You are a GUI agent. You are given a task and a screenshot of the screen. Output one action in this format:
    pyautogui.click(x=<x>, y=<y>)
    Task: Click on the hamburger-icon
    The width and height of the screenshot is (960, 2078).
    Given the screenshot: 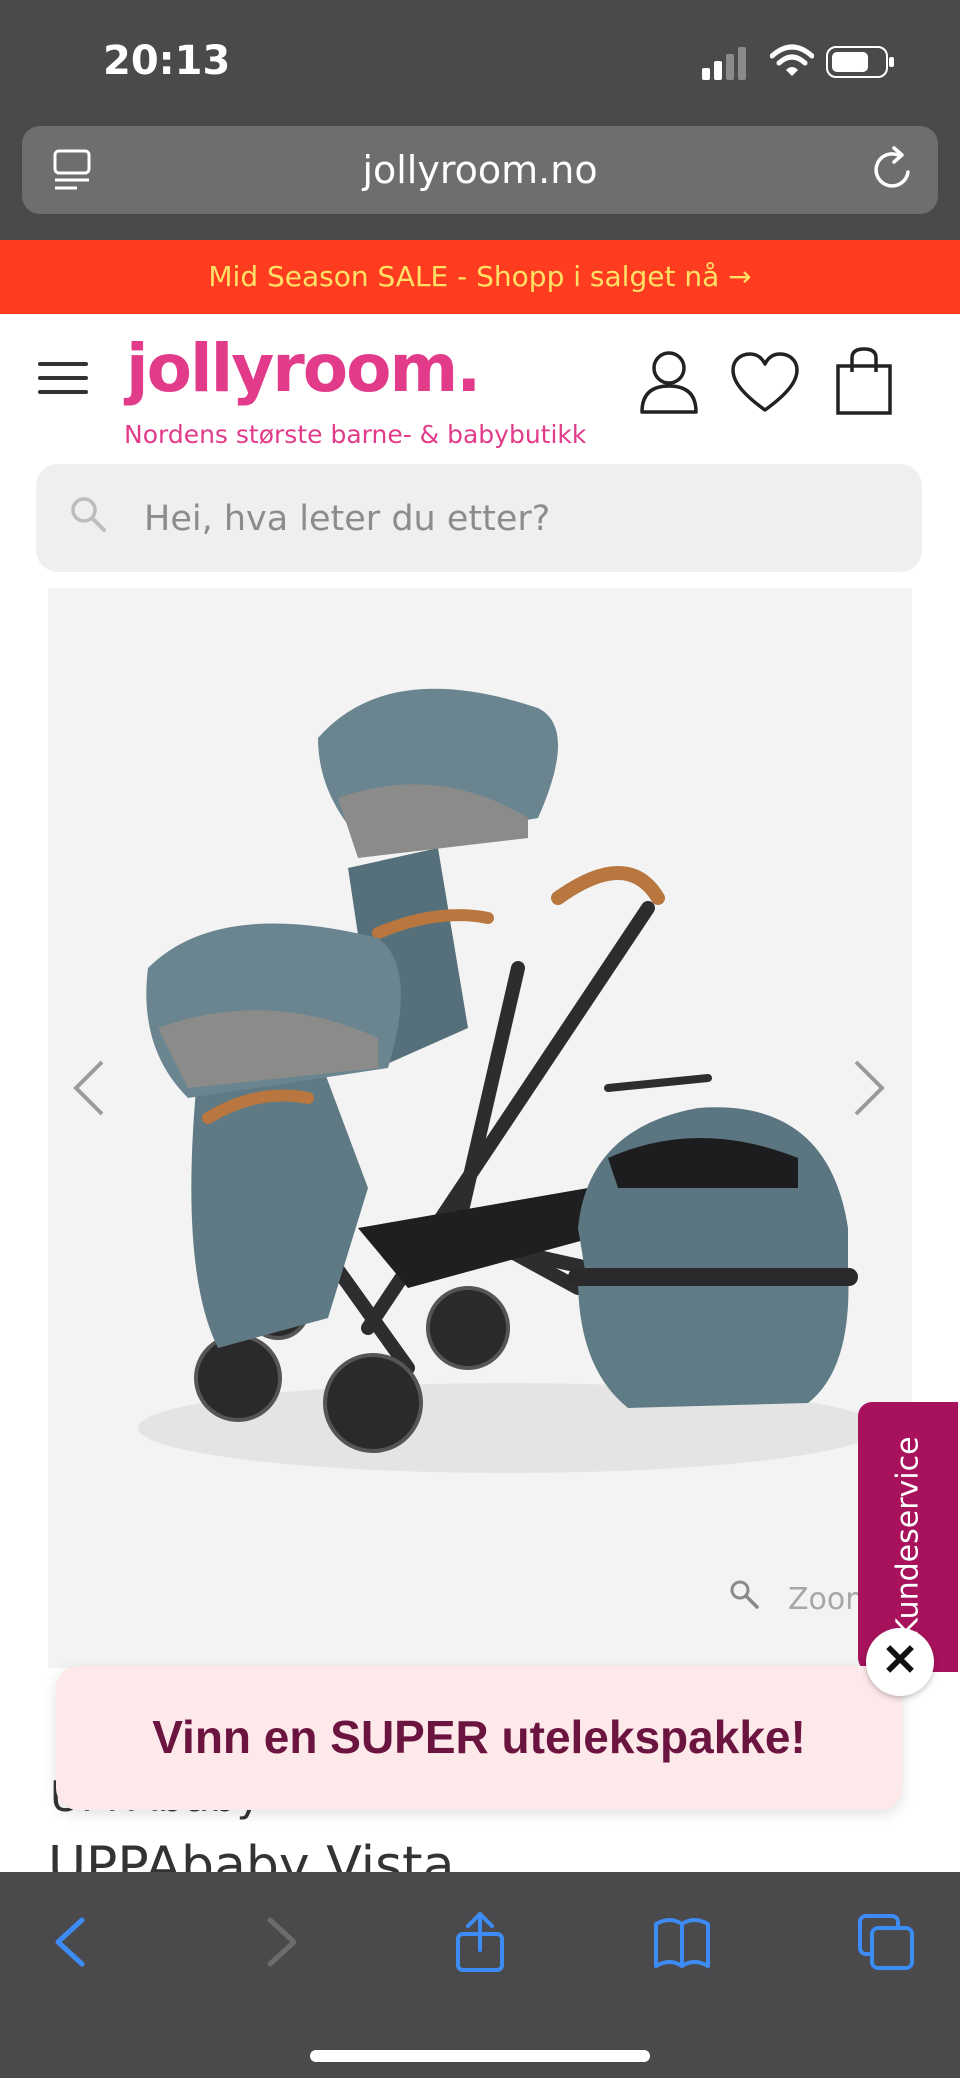 What is the action you would take?
    pyautogui.click(x=63, y=378)
    